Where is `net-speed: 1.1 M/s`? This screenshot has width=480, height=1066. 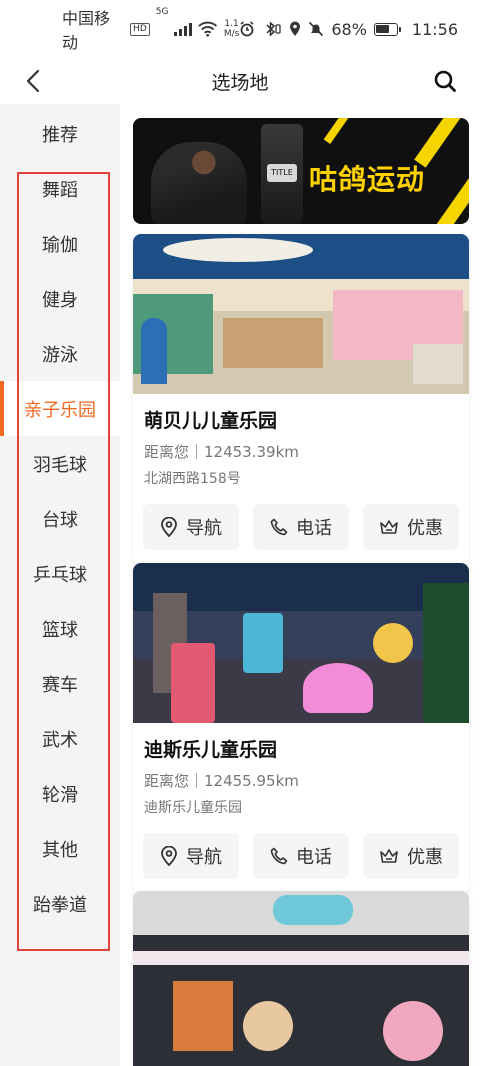 net-speed: 1.1 M/s is located at coordinates (232, 29).